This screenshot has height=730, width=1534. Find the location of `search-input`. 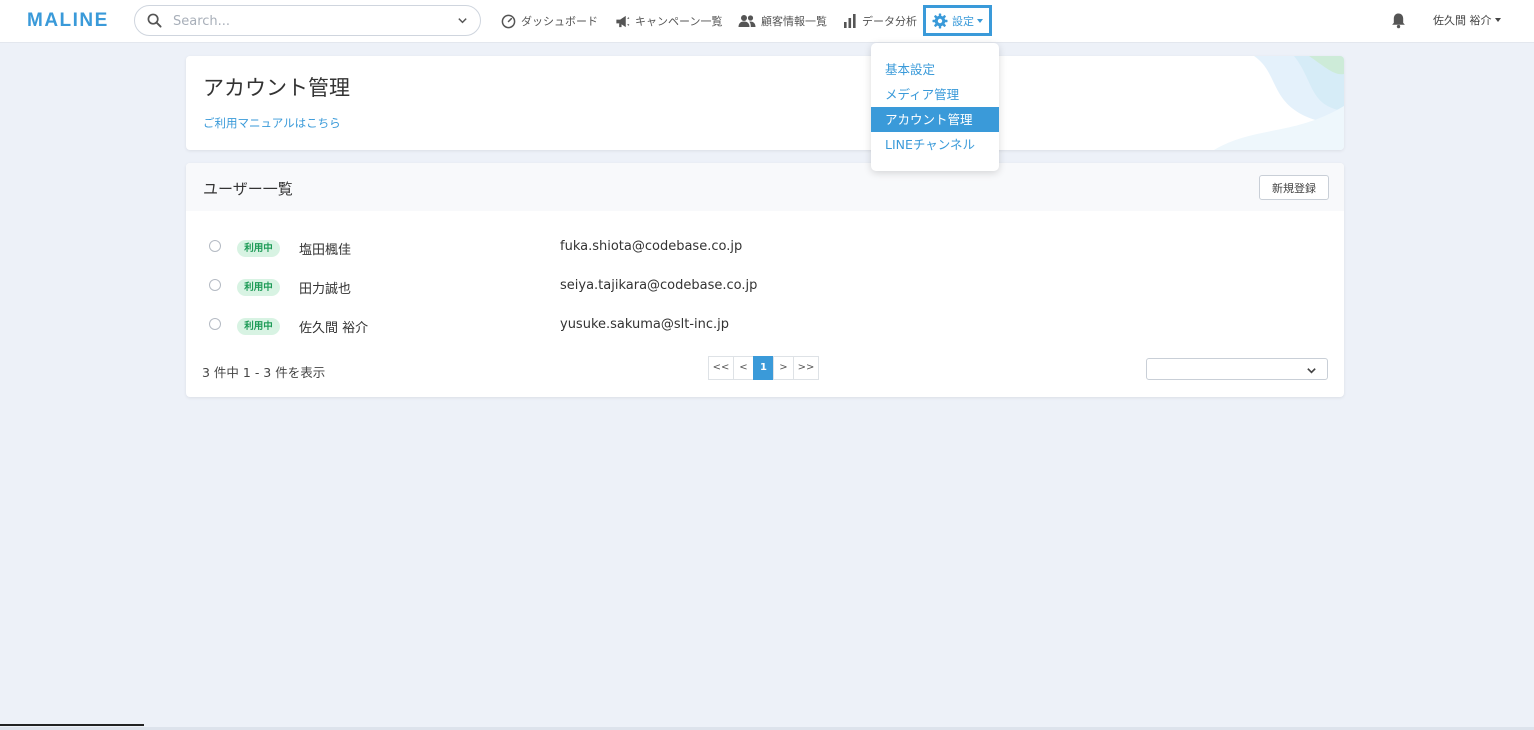

search-input is located at coordinates (308, 21).